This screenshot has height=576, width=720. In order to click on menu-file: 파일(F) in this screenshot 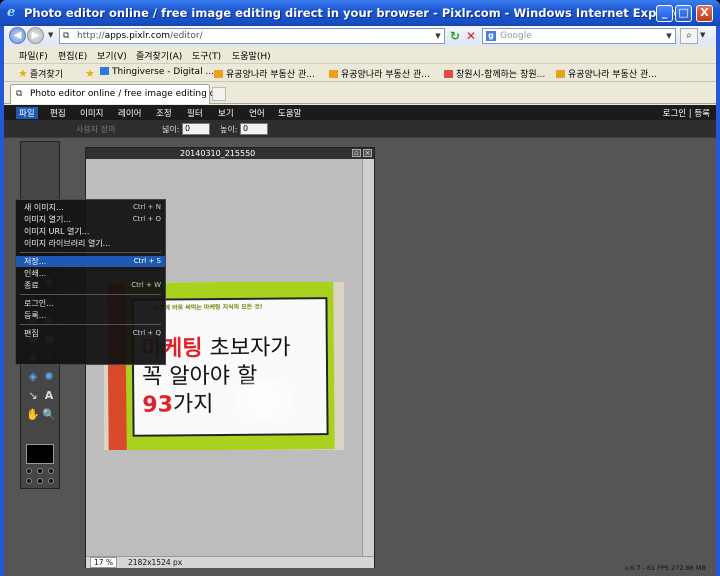, I will do `click(33, 55)`.